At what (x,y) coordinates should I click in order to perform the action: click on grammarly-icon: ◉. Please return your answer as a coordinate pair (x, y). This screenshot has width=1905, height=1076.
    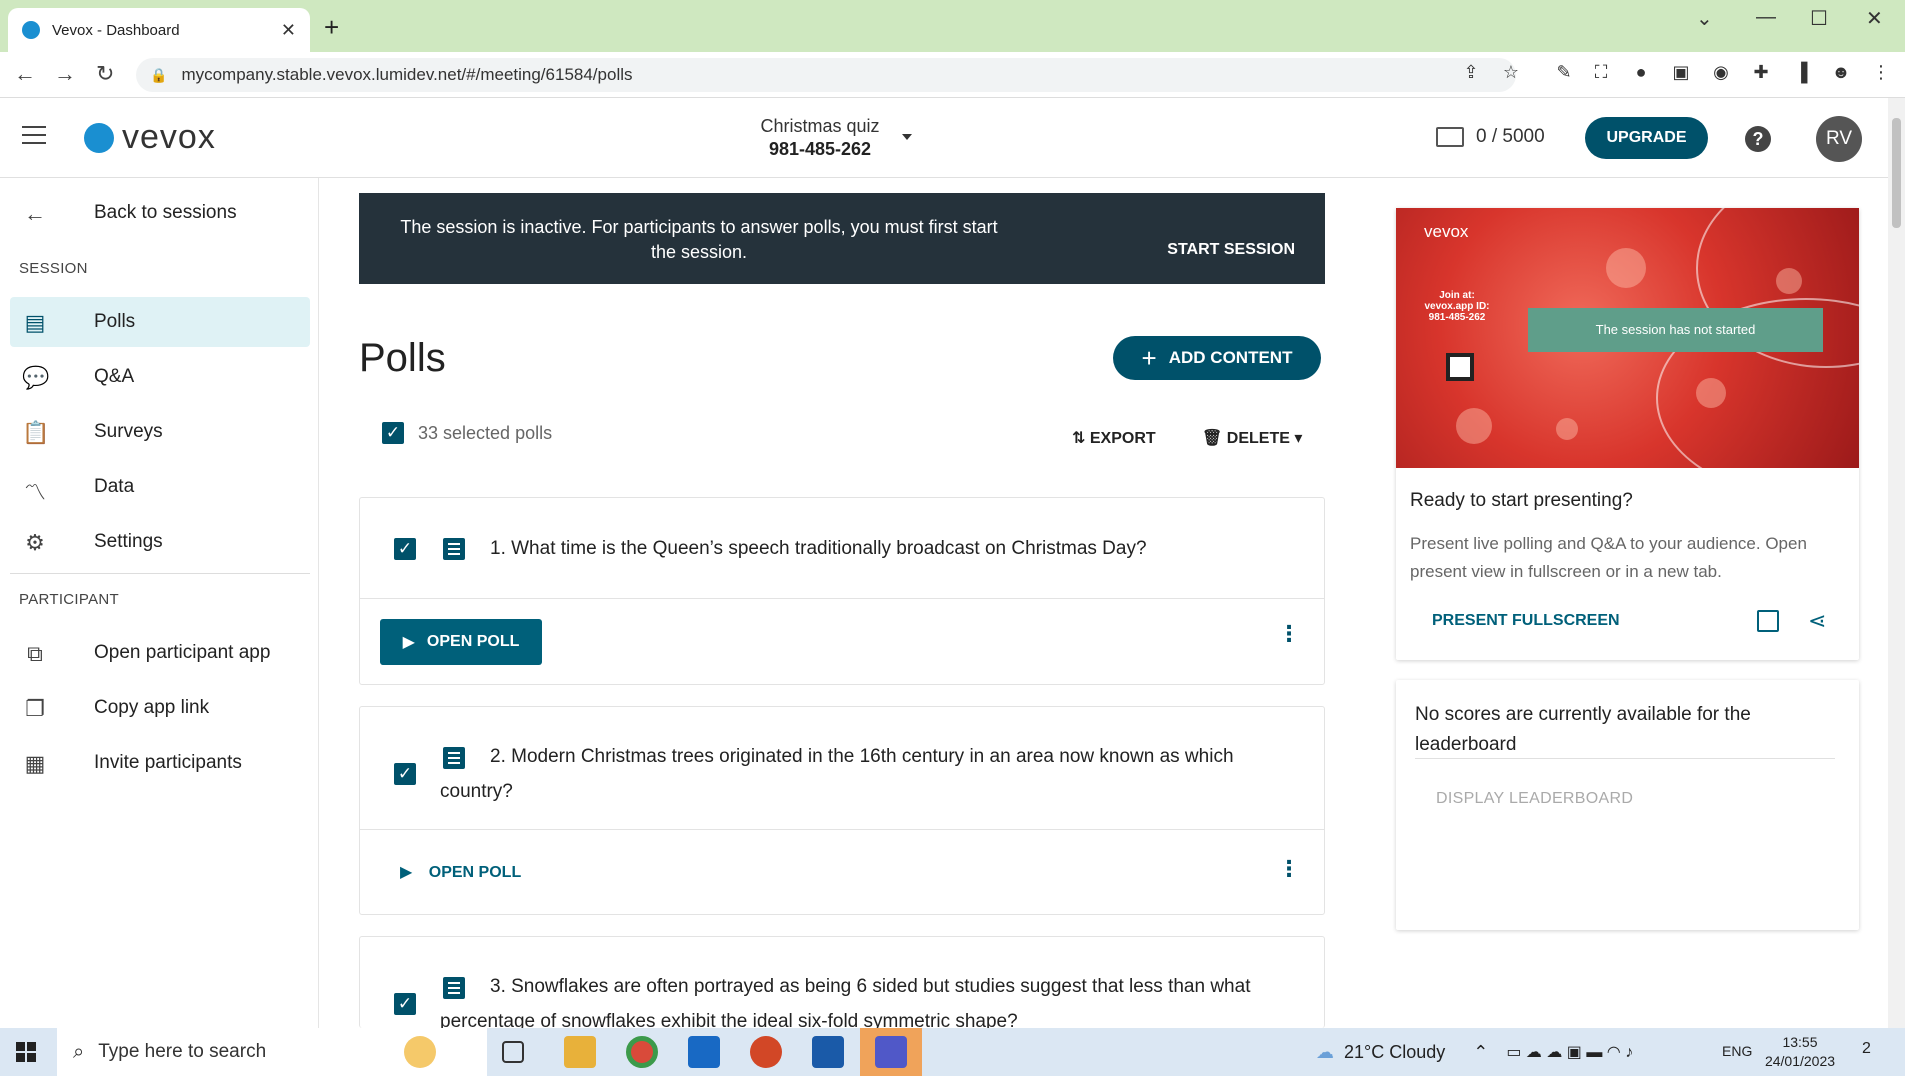
    Looking at the image, I should click on (1721, 72).